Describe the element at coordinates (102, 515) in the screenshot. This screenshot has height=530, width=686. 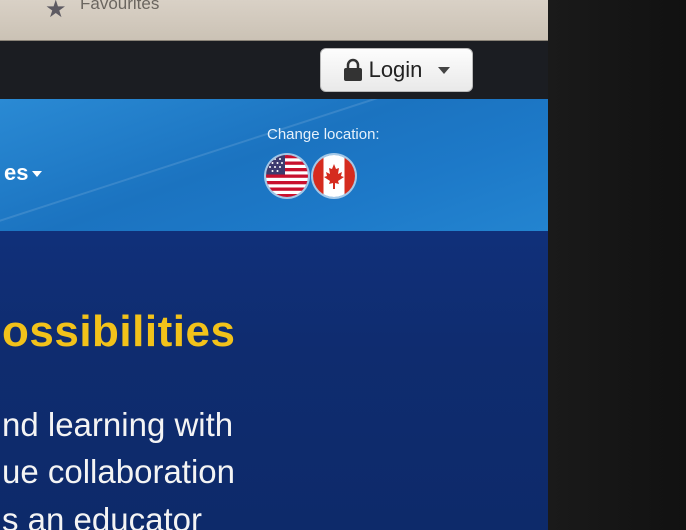
I see `hero-text-line: s an educator` at that location.